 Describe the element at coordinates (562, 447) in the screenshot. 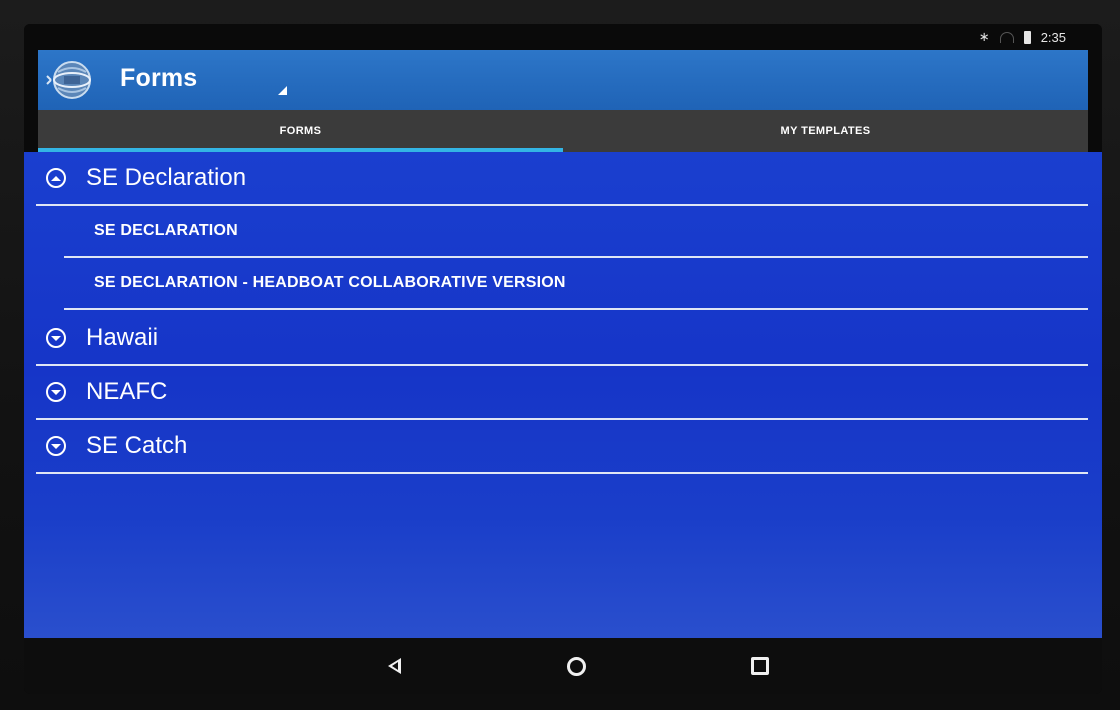

I see `group-se-catch: SE Catch` at that location.